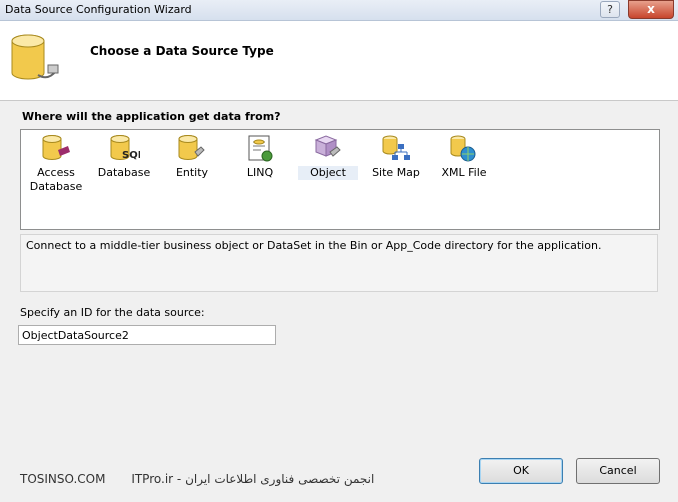 Image resolution: width=678 pixels, height=502 pixels. Describe the element at coordinates (192, 172) in the screenshot. I see `type-label: Entity` at that location.